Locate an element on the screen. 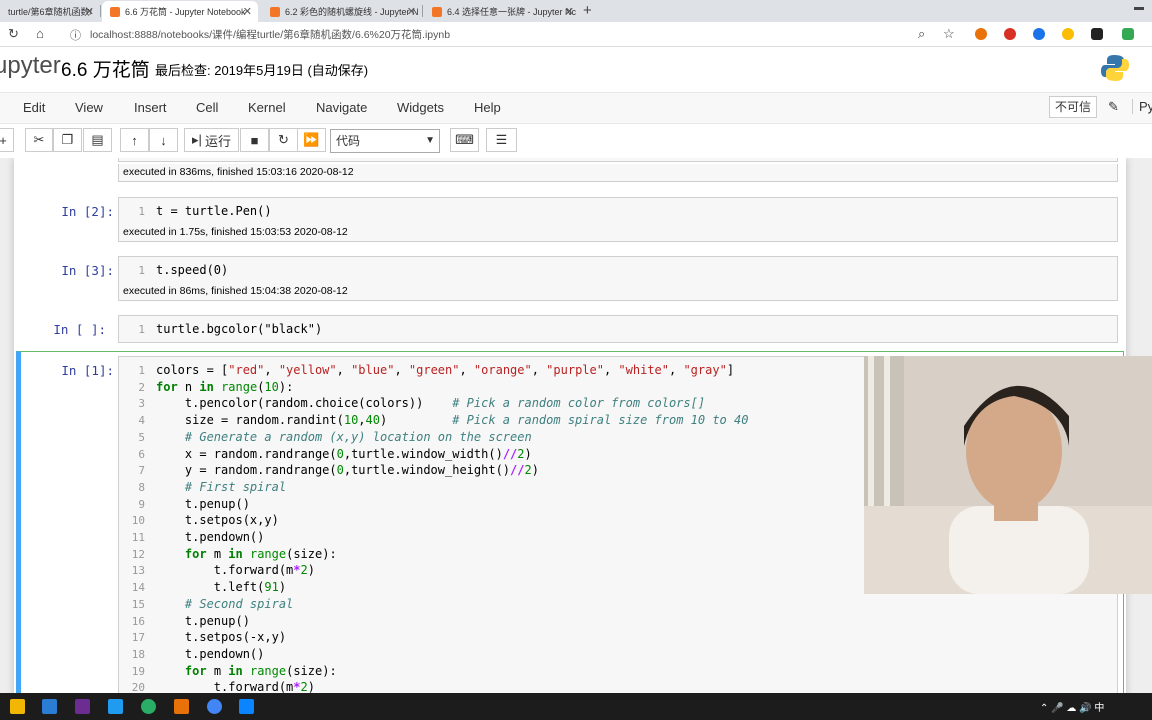 Image resolution: width=1152 pixels, height=720 pixels. code-line: t.left(91) is located at coordinates (221, 587).